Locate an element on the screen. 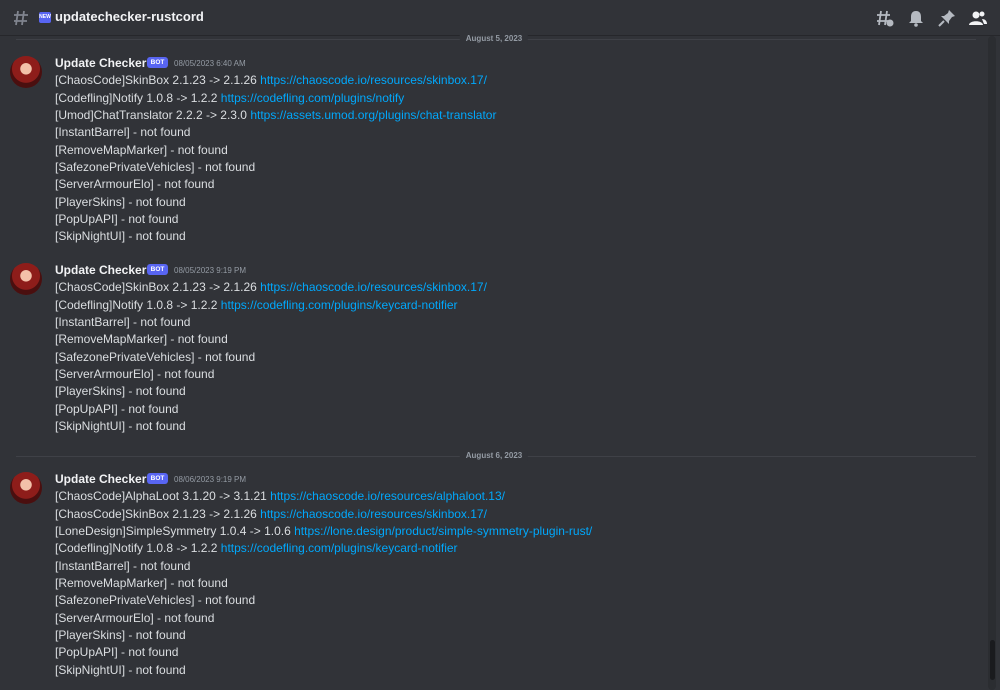 This screenshot has height=690, width=1000. channel-header: NEW updatechecker-rustcord is located at coordinates (500, 18).